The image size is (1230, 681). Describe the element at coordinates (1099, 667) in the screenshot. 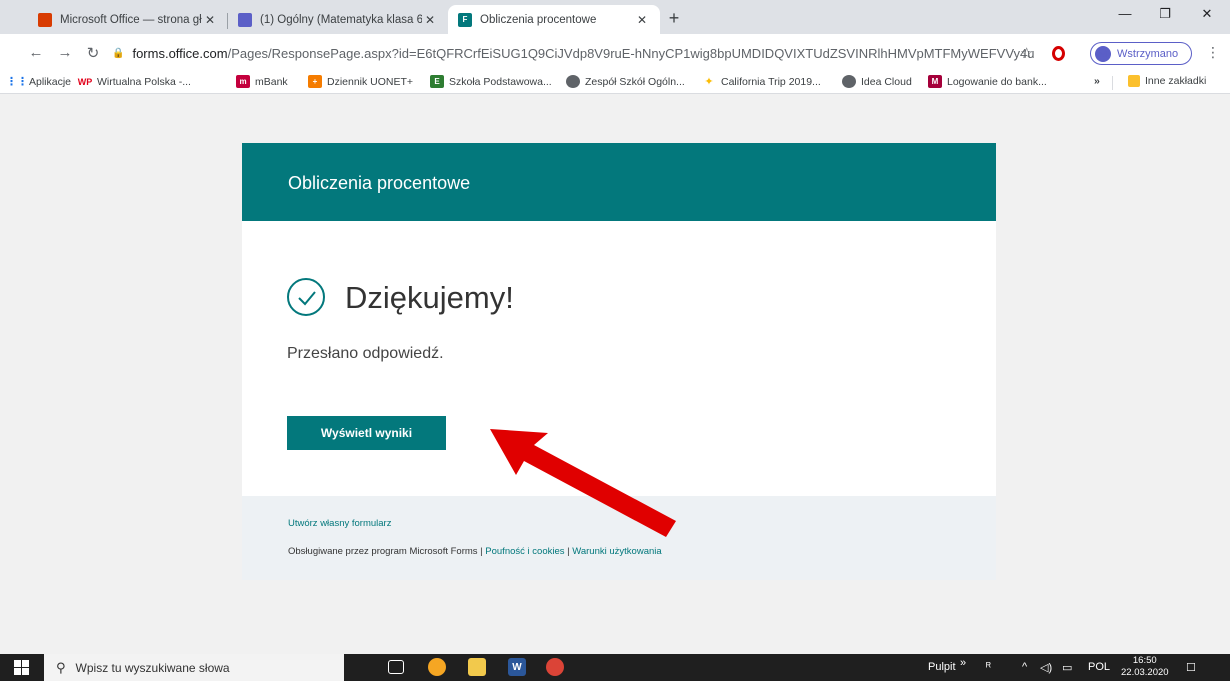

I see `language-indicator: POL` at that location.